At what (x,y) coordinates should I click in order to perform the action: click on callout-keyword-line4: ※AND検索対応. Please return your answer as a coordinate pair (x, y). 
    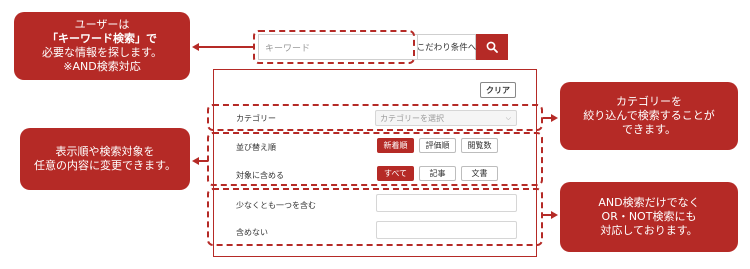
    Looking at the image, I should click on (102, 66).